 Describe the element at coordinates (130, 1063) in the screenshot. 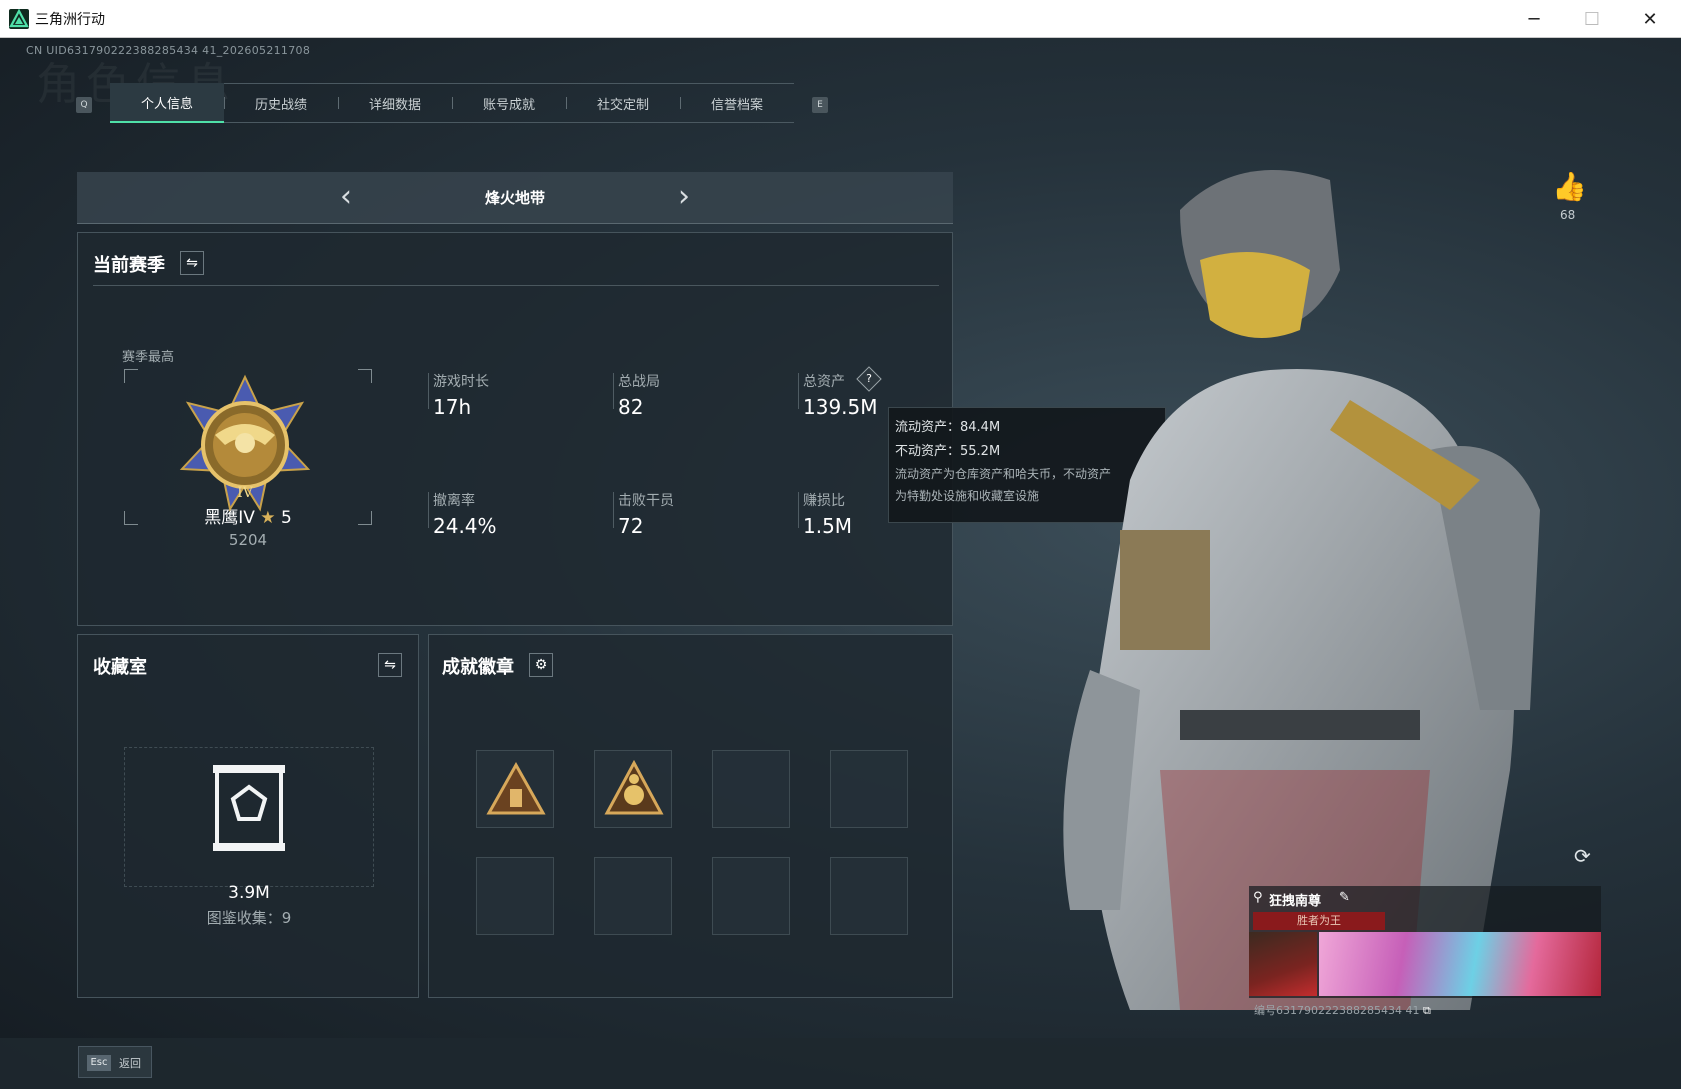

I see `back-label: 返回` at that location.